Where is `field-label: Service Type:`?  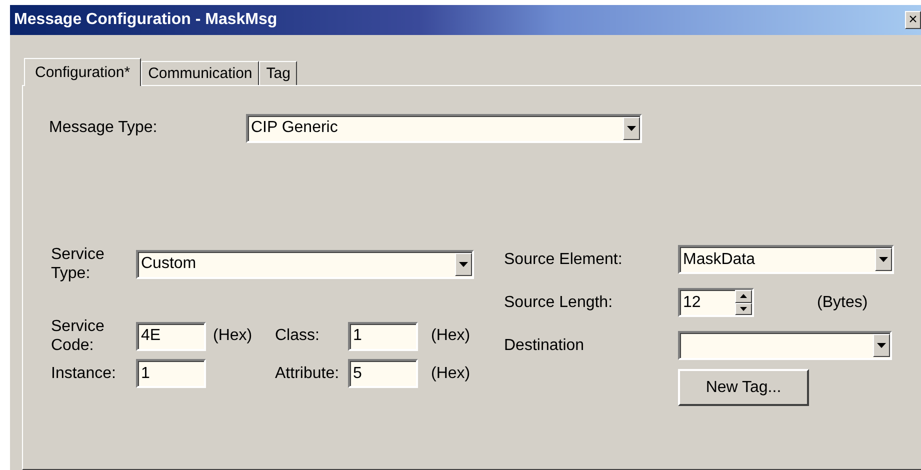 field-label: Service Type: is located at coordinates (78, 264).